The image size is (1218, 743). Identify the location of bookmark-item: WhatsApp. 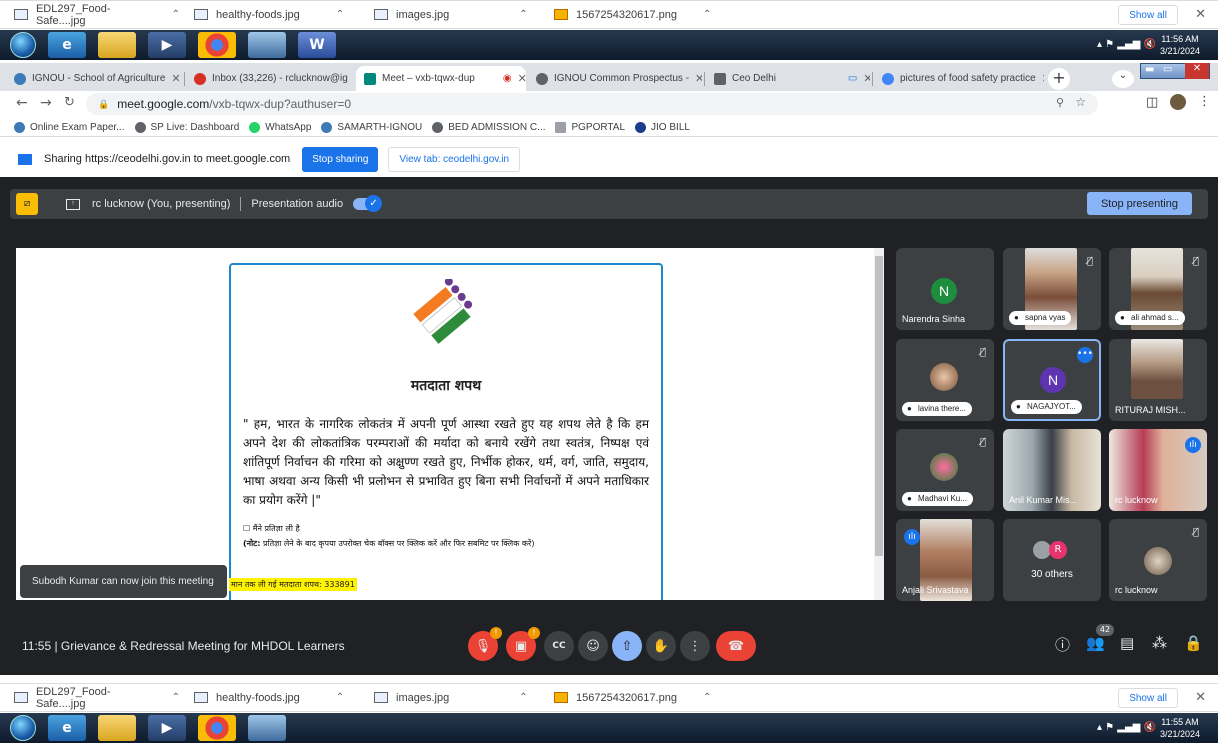
(280, 127).